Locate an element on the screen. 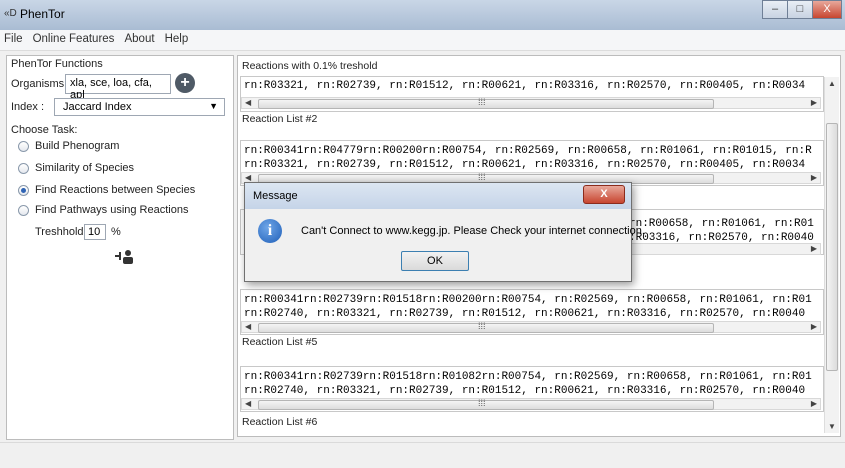 This screenshot has width=845, height=468. minimize-button: – is located at coordinates (775, 9).